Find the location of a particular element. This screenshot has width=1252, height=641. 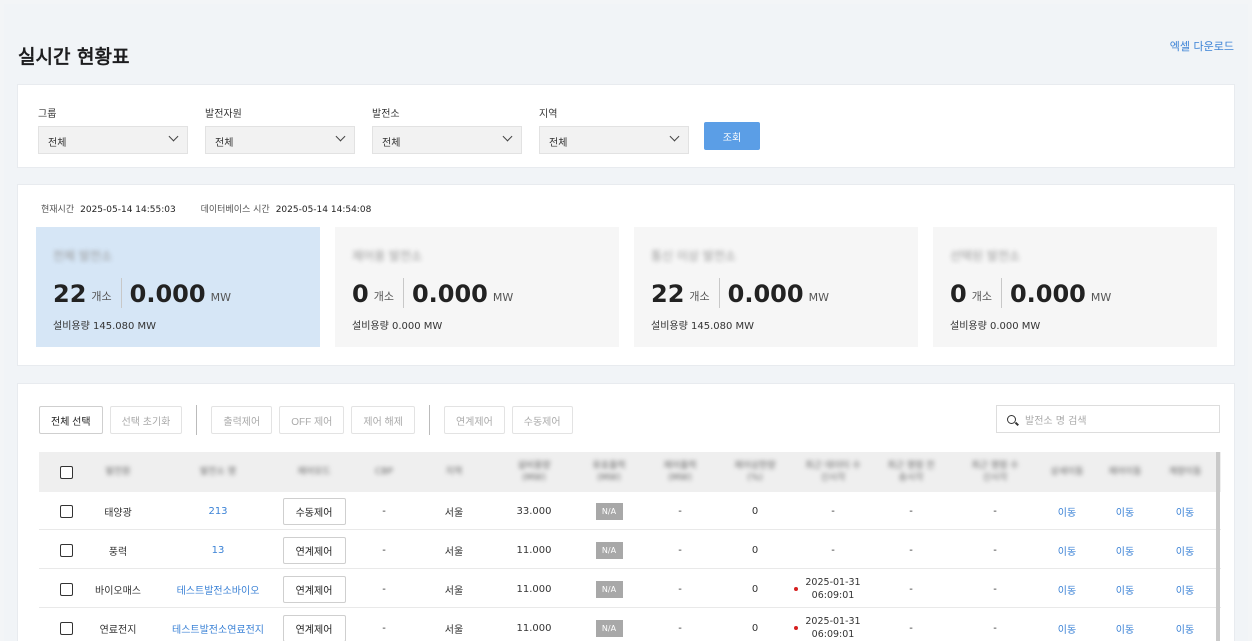

summary-card-all: 전체 발전소 22 개소 0.000 MW 설비용량 145.080 MW is located at coordinates (178, 287).